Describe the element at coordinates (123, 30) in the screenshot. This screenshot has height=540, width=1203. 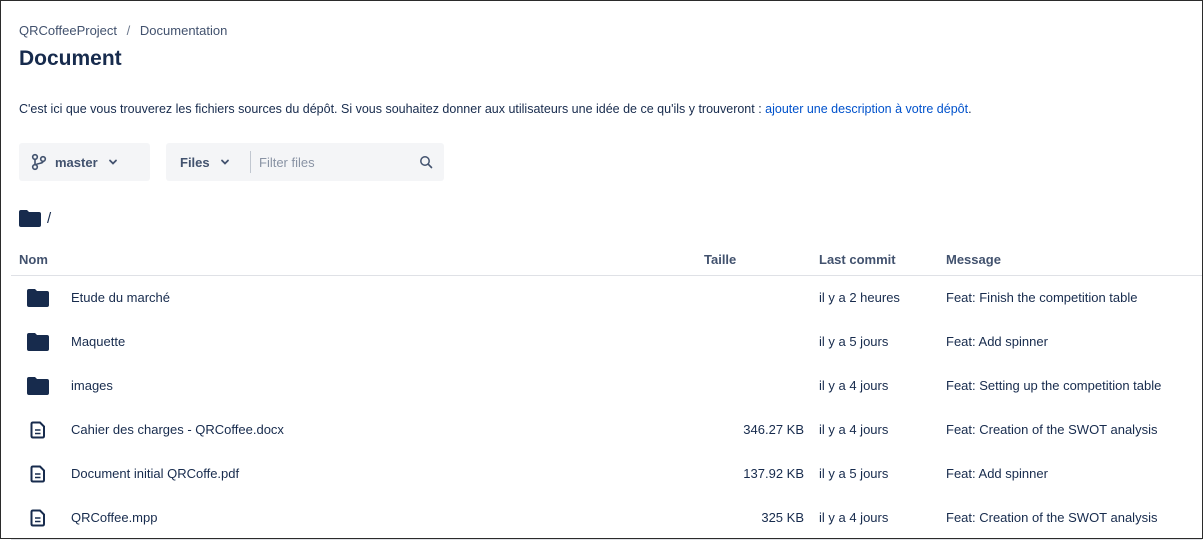
I see `breadcrumb: QRCoffeeProject / Documentation` at that location.